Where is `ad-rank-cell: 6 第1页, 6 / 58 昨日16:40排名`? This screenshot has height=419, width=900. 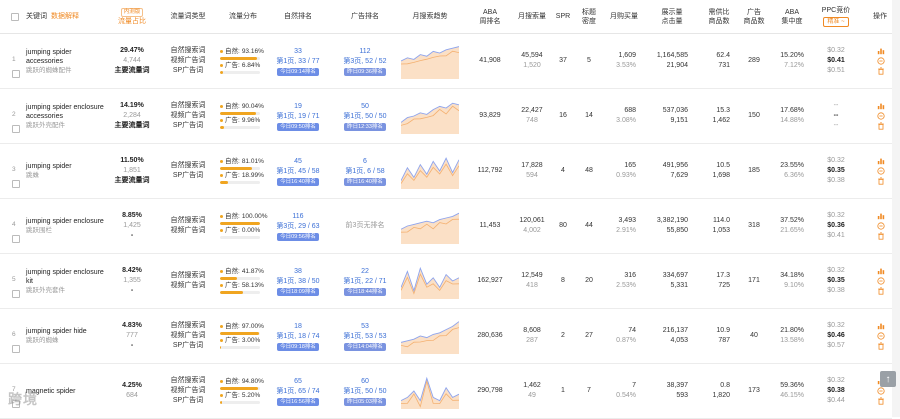 ad-rank-cell: 6 第1页, 6 / 58 昨日16:40排名 is located at coordinates (365, 171).